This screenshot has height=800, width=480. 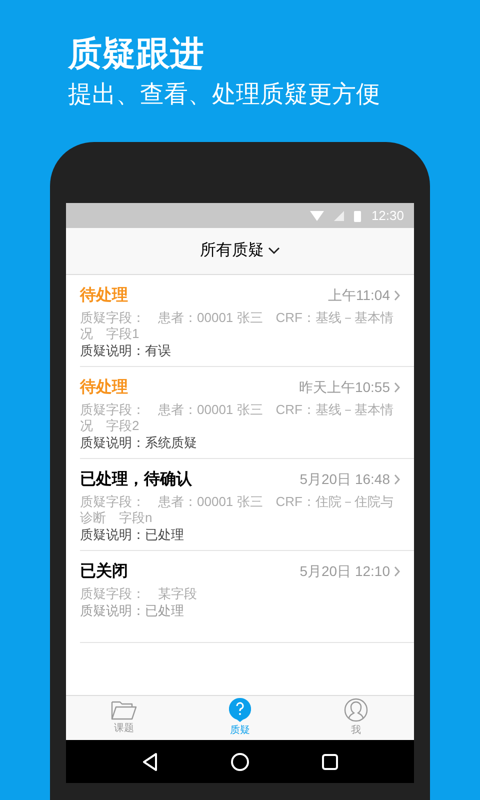 I want to click on user-icon, so click(x=356, y=710).